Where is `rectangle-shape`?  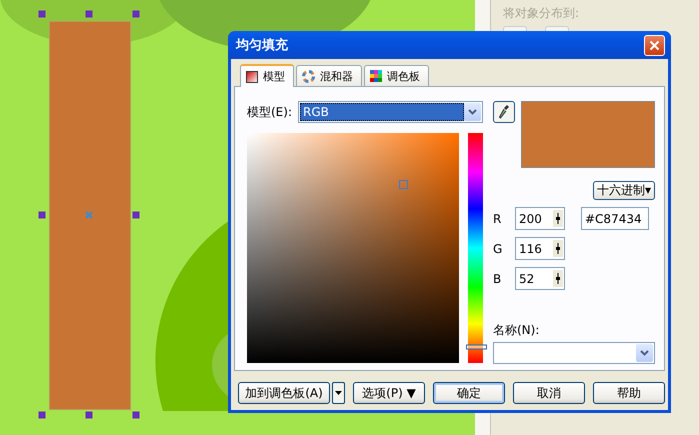
rectangle-shape is located at coordinates (90, 215).